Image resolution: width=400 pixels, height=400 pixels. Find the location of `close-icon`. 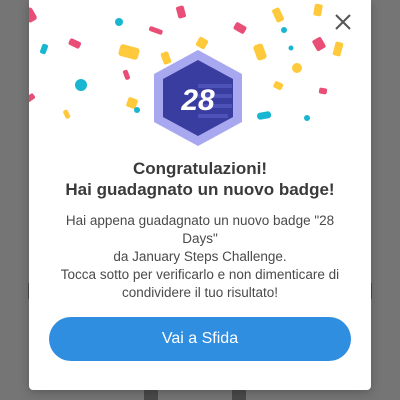

close-icon is located at coordinates (343, 22).